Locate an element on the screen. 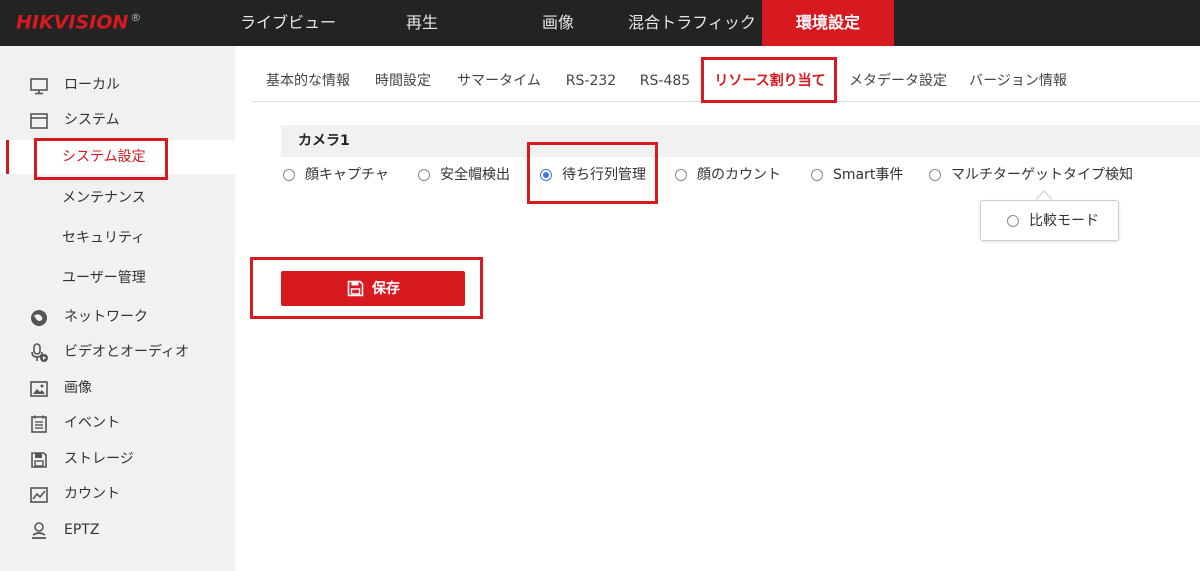 The height and width of the screenshot is (571, 1200). floppy-disk-icon is located at coordinates (355, 288).